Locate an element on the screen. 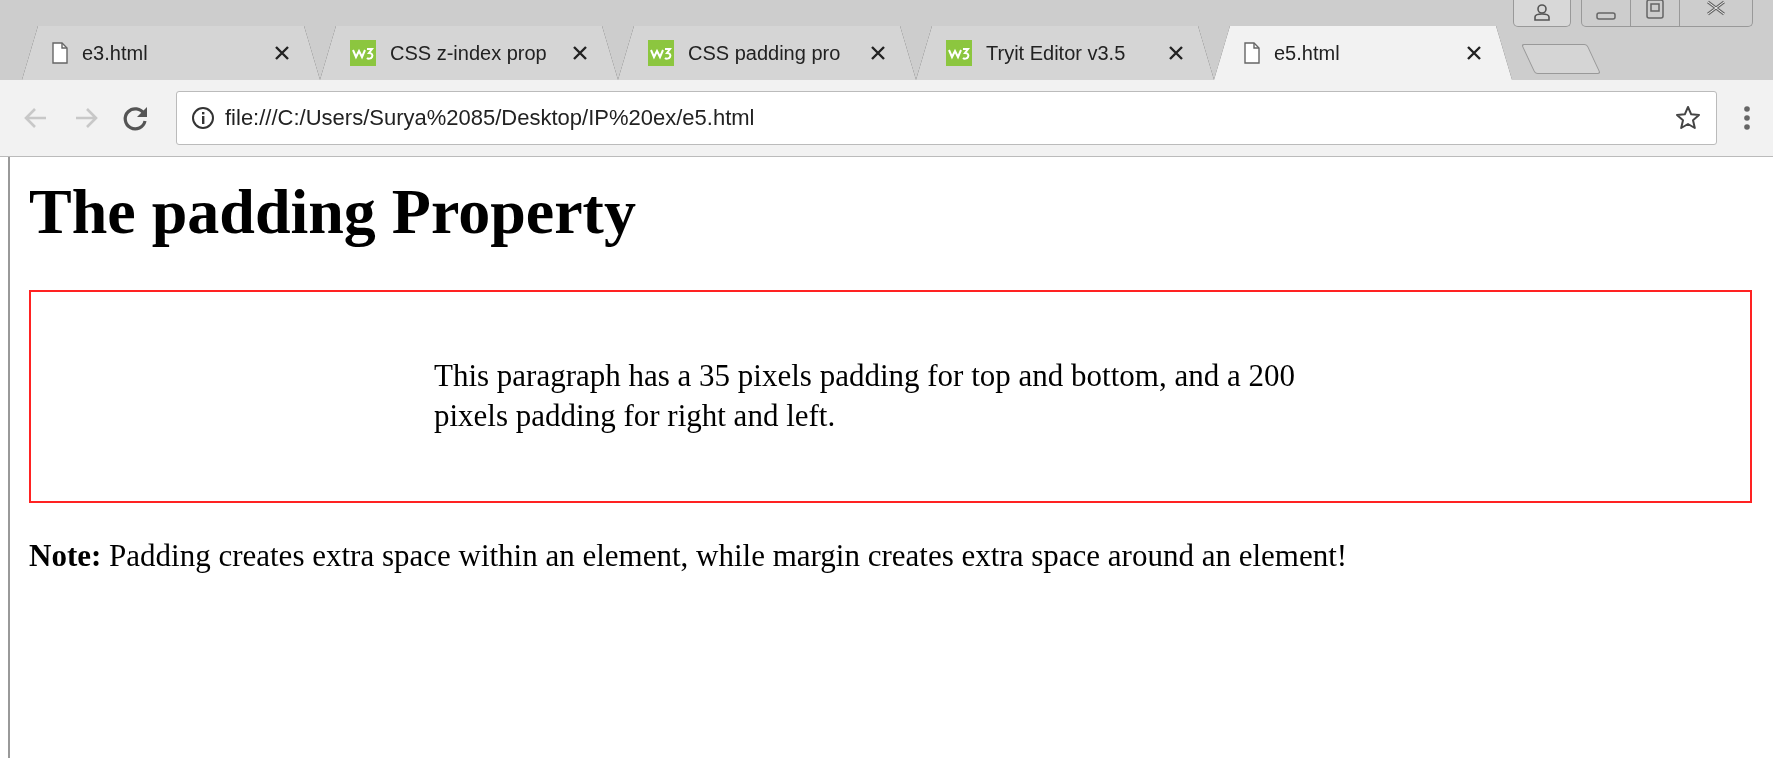 This screenshot has height=758, width=1773. url-text: file:///C:/Users/Surya%2085/Desktop/IP%20ex/e5.html is located at coordinates (490, 118).